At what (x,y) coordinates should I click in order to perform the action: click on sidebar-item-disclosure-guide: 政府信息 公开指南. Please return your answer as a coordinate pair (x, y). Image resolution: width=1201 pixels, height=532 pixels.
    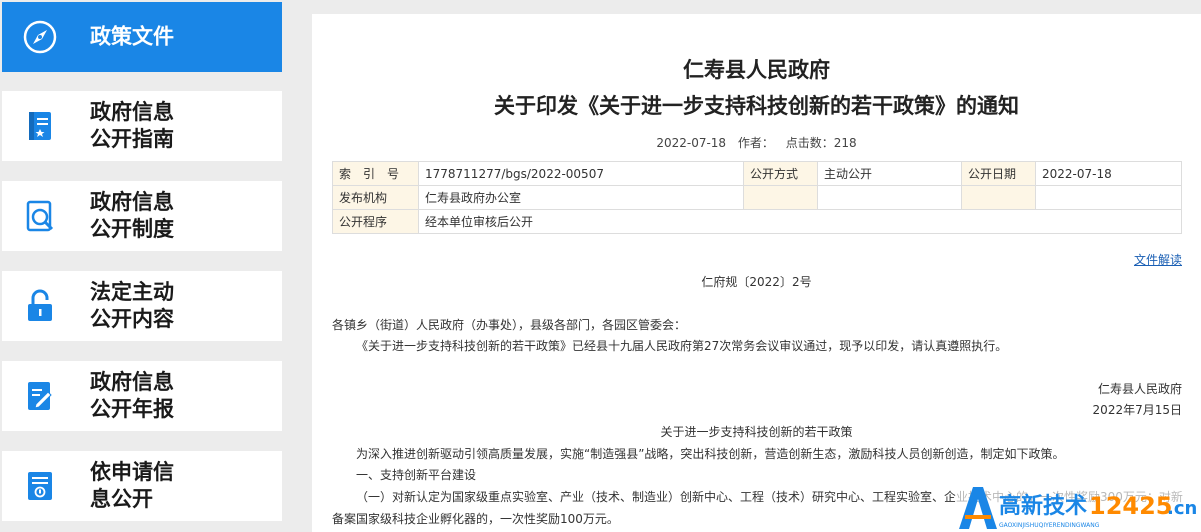
    Looking at the image, I should click on (142, 126).